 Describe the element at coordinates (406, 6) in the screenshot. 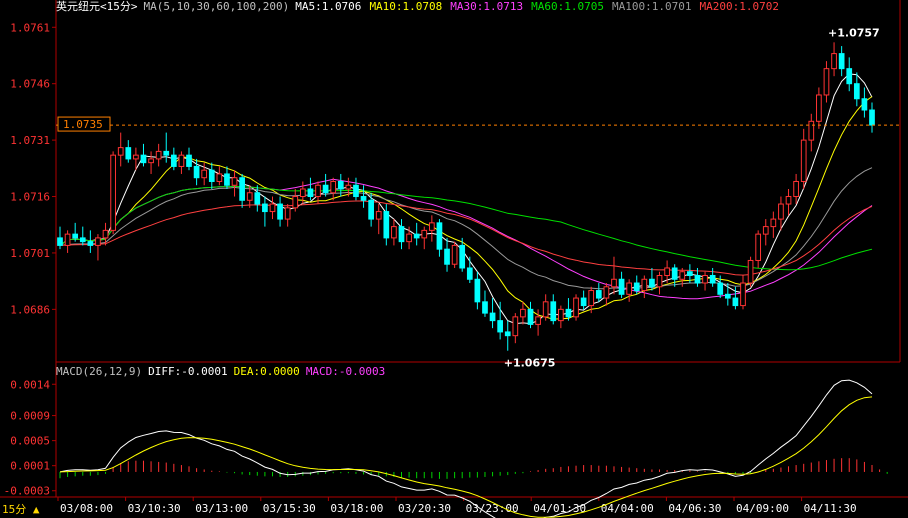

I see `ma-value-1: MA10:1.0708` at that location.